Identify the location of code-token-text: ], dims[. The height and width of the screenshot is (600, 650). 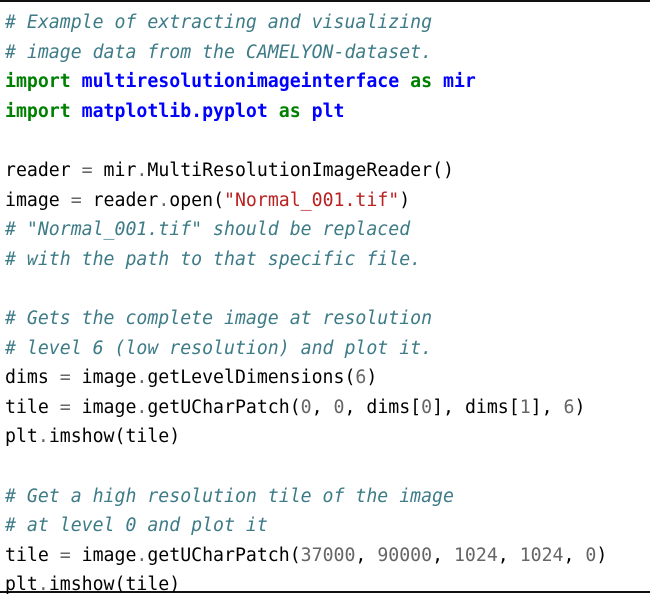
(476, 407).